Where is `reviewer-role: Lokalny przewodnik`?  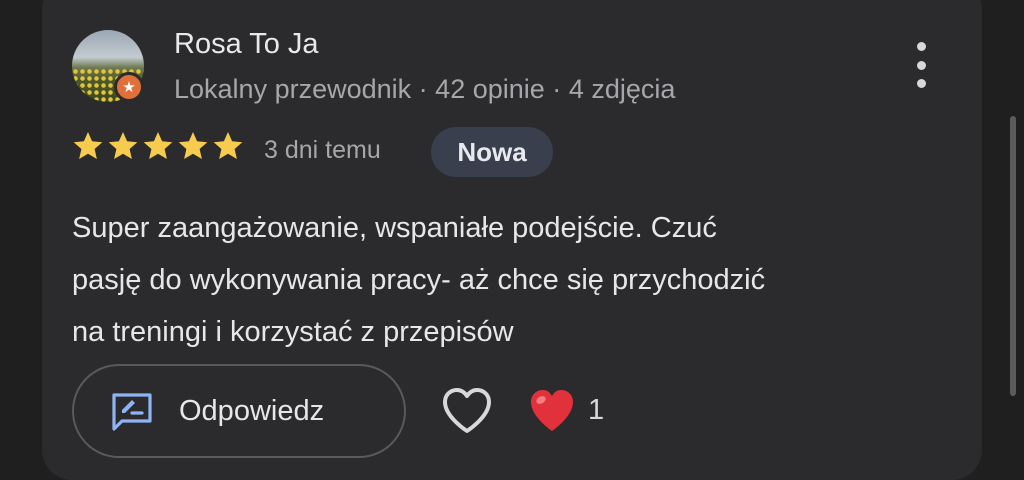 reviewer-role: Lokalny przewodnik is located at coordinates (293, 89).